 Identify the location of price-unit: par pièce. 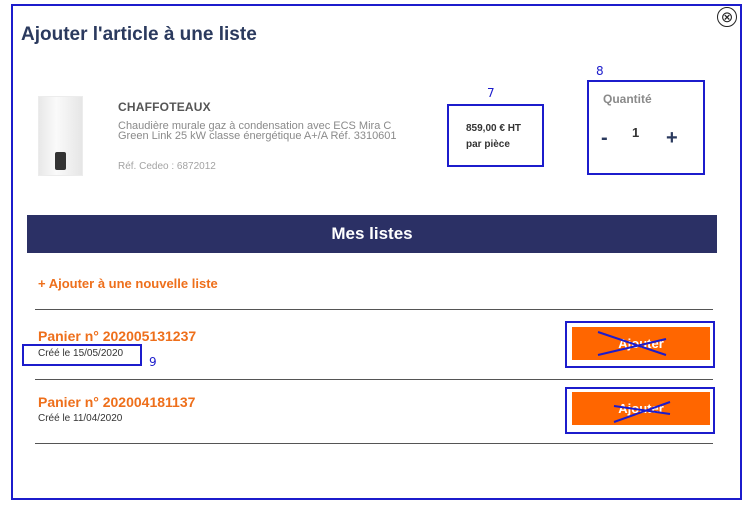
(488, 144).